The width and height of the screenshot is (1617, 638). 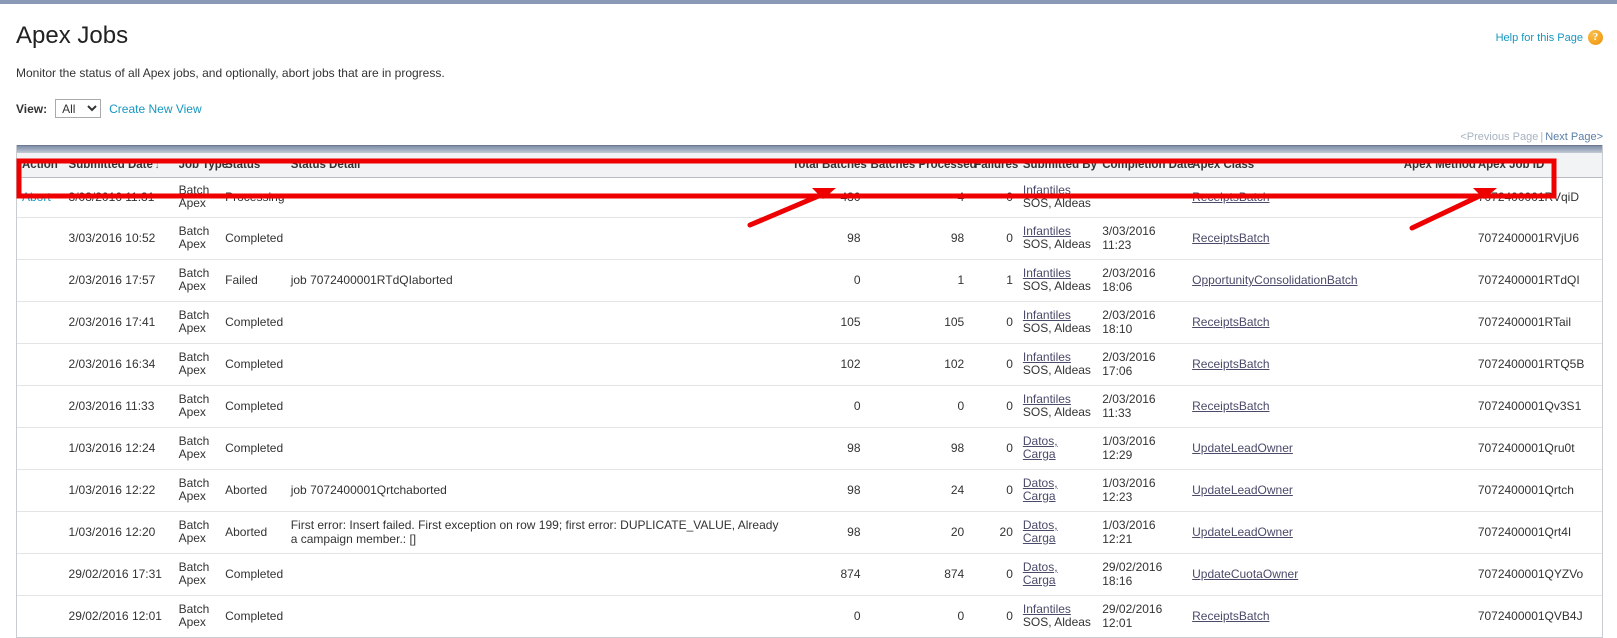 What do you see at coordinates (200, 165) in the screenshot?
I see `column-header-job-type: Job Type` at bounding box center [200, 165].